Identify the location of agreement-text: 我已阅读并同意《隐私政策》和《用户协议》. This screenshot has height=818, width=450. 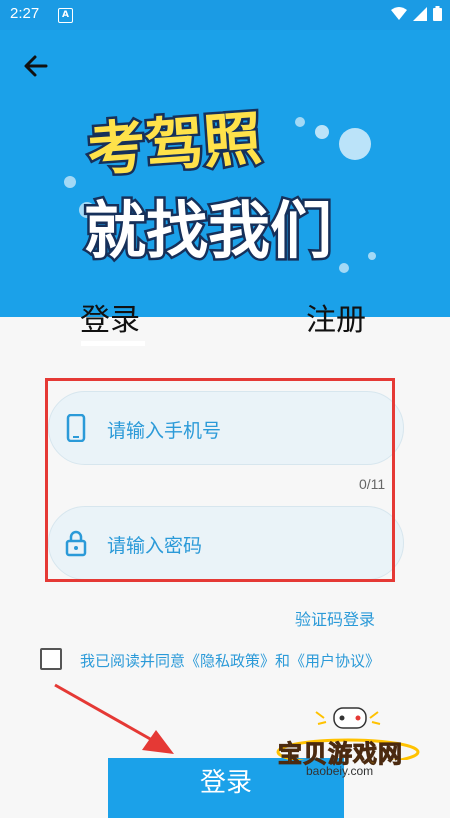
(230, 660).